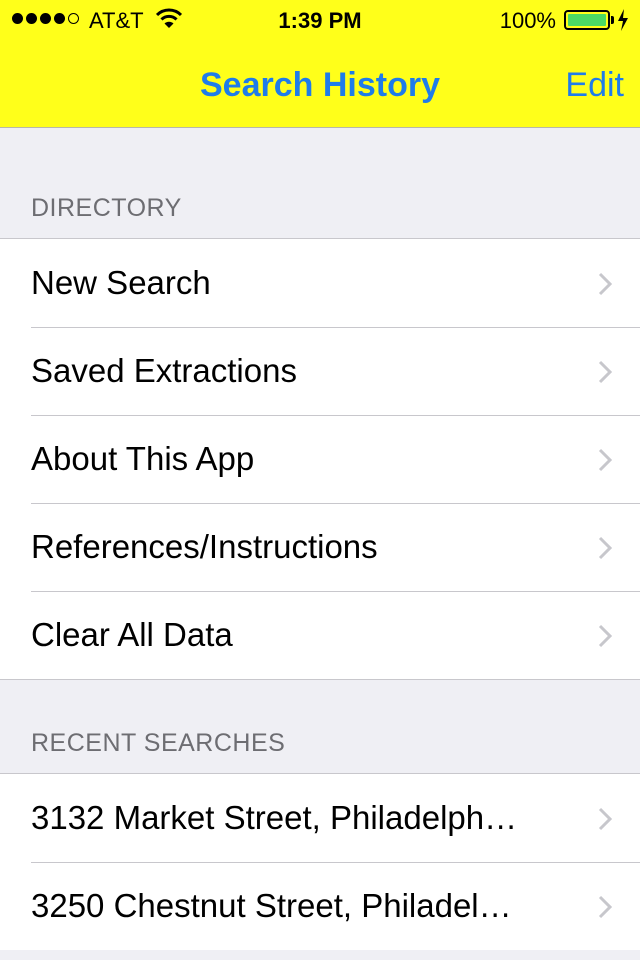  I want to click on row-label: Saved Extractions, so click(164, 370).